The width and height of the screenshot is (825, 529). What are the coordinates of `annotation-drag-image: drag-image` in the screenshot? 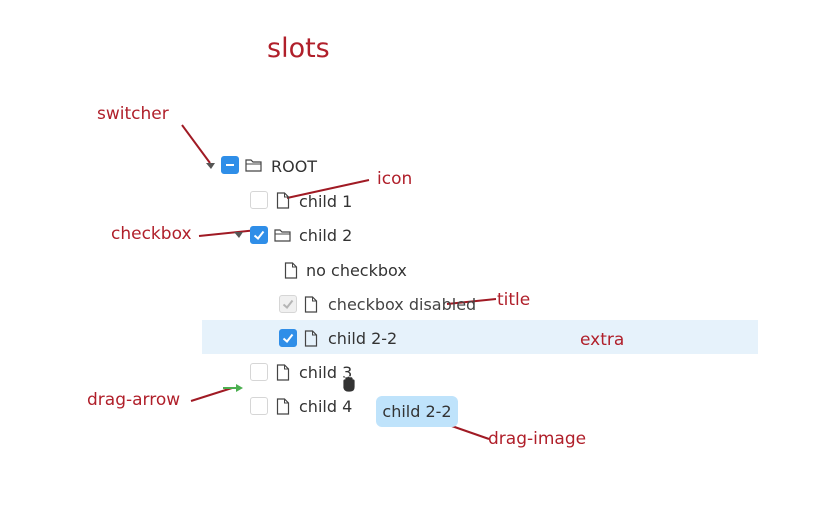 It's located at (537, 439).